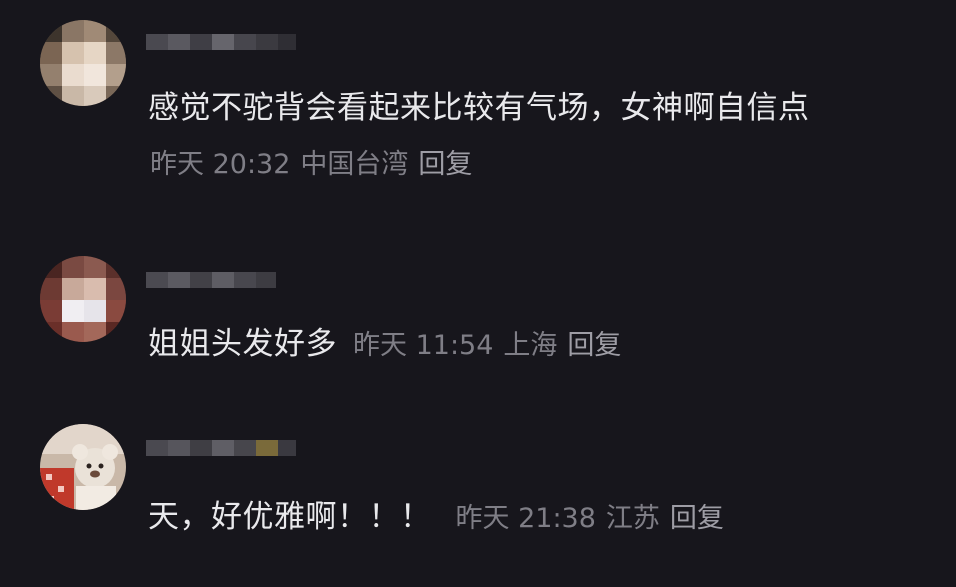  What do you see at coordinates (83, 63) in the screenshot?
I see `avatar-blurred-portrait-icon` at bounding box center [83, 63].